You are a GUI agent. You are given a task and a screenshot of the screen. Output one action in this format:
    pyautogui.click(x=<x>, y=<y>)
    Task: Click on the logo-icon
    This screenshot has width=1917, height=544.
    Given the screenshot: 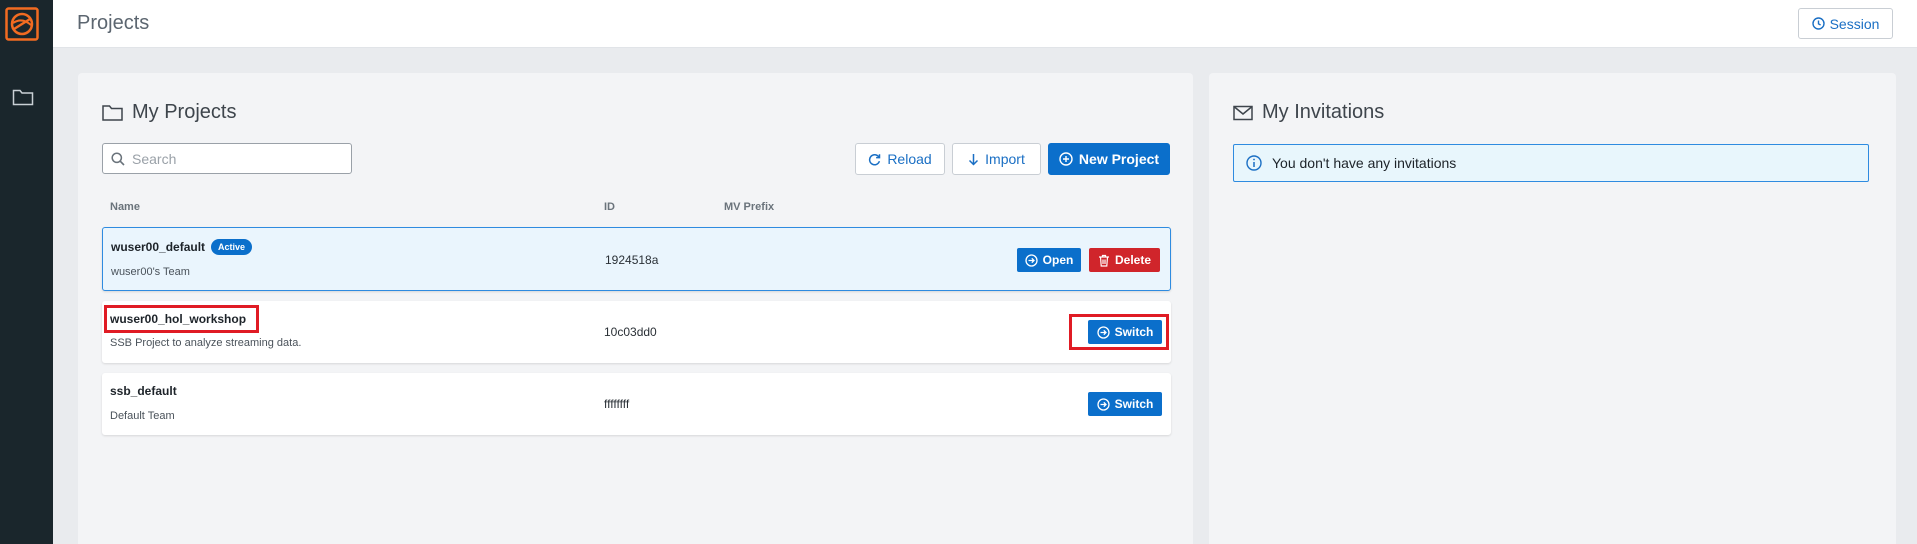 What is the action you would take?
    pyautogui.click(x=22, y=24)
    